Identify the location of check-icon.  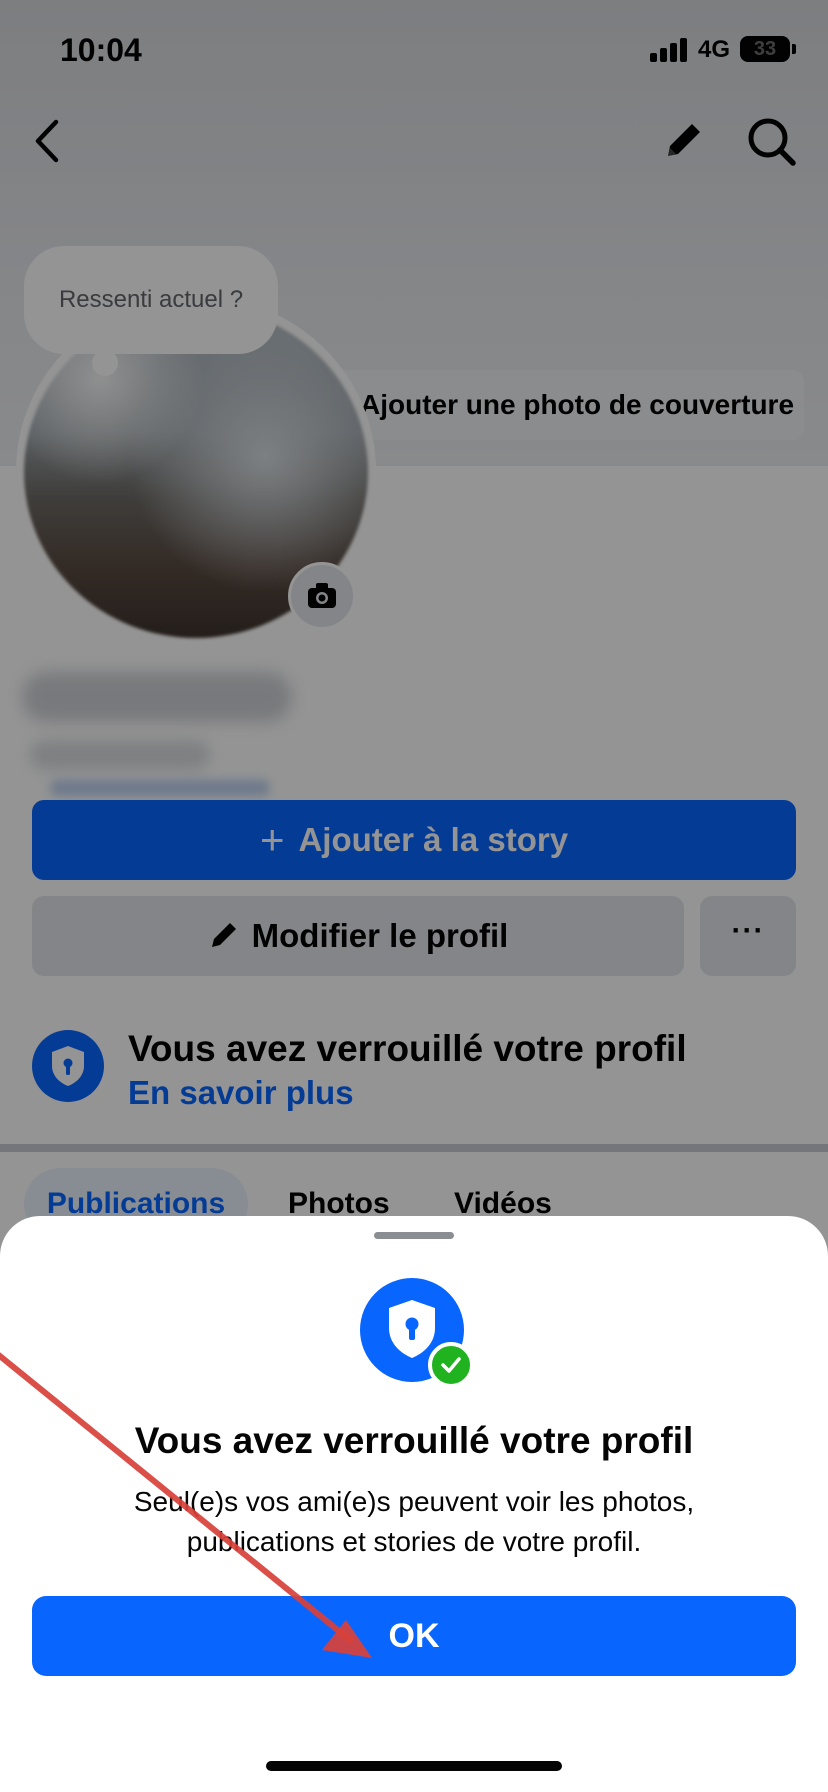
(451, 1365).